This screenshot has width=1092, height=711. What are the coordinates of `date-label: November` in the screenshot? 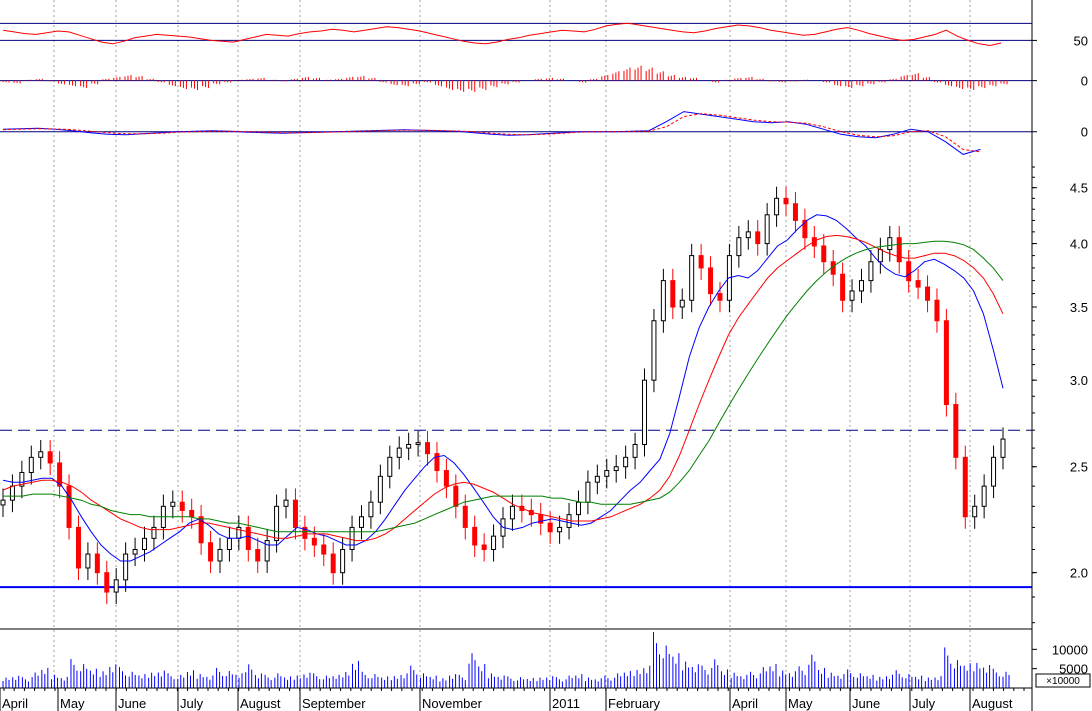 It's located at (452, 703).